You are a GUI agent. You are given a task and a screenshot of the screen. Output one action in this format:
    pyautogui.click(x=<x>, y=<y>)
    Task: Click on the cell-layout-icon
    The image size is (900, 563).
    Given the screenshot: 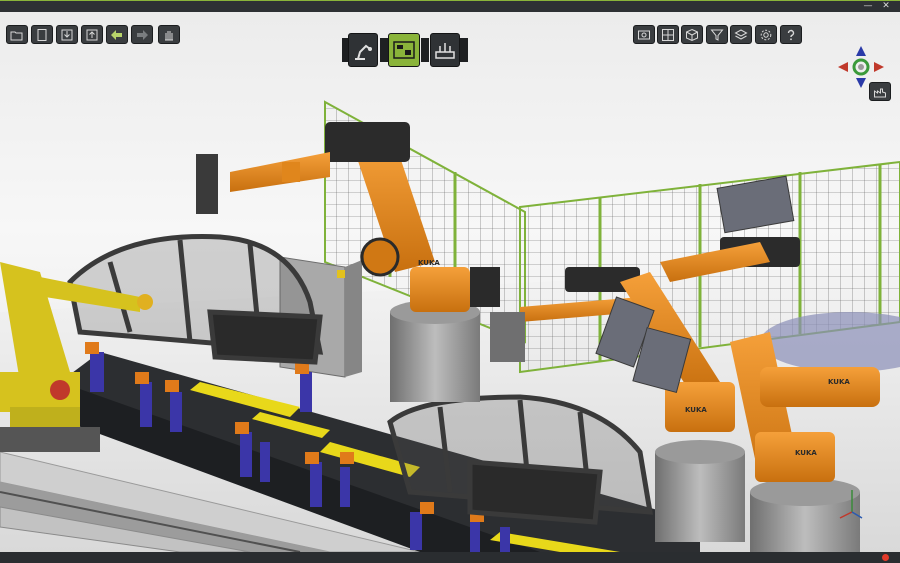 What is the action you would take?
    pyautogui.click(x=404, y=50)
    